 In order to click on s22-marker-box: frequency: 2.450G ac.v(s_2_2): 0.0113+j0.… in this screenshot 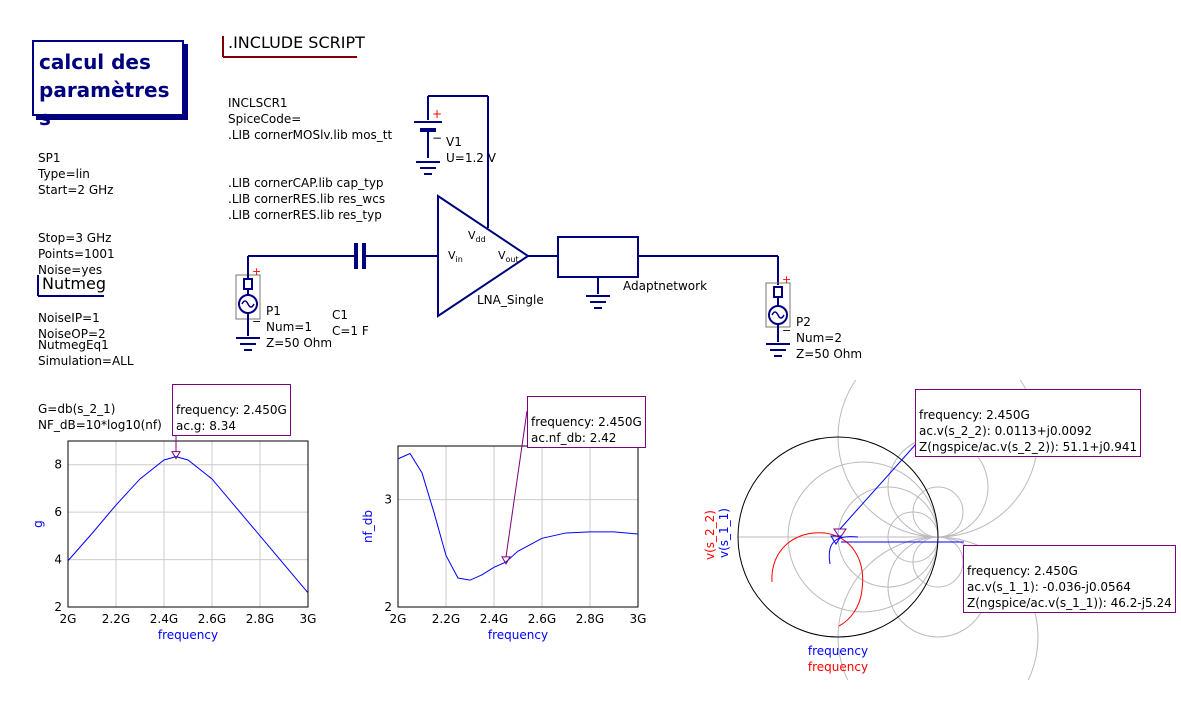, I will do `click(1028, 423)`.